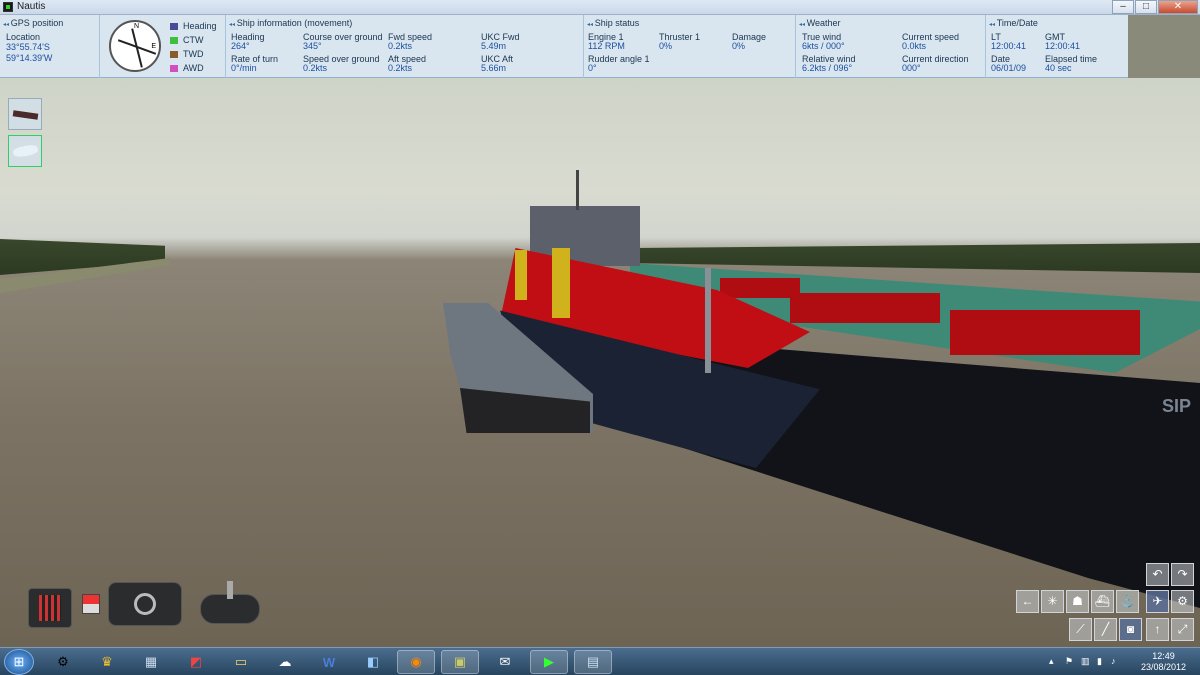 Image resolution: width=1200 pixels, height=675 pixels. Describe the element at coordinates (163, 46) in the screenshot. I see `compass-section: N E Heading CTW TWD AWD` at that location.